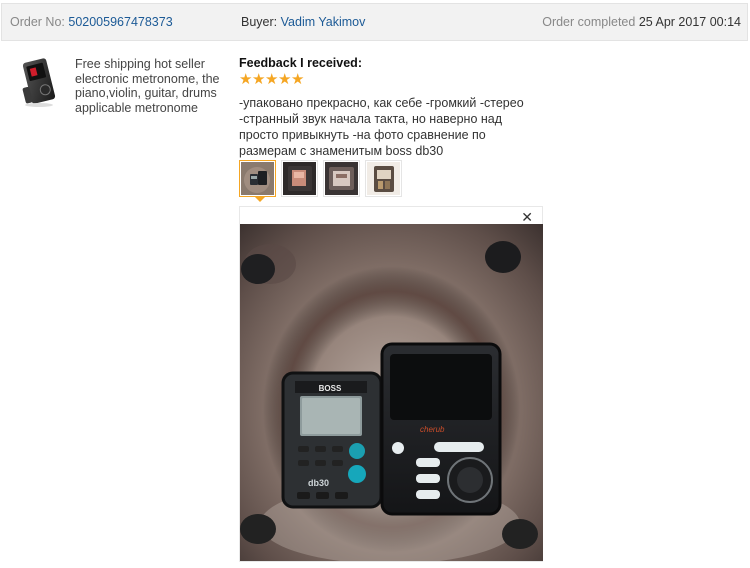 This screenshot has width=750, height=568. Describe the element at coordinates (332, 440) in the screenshot. I see `boss-db30-device: BOSS db30` at that location.